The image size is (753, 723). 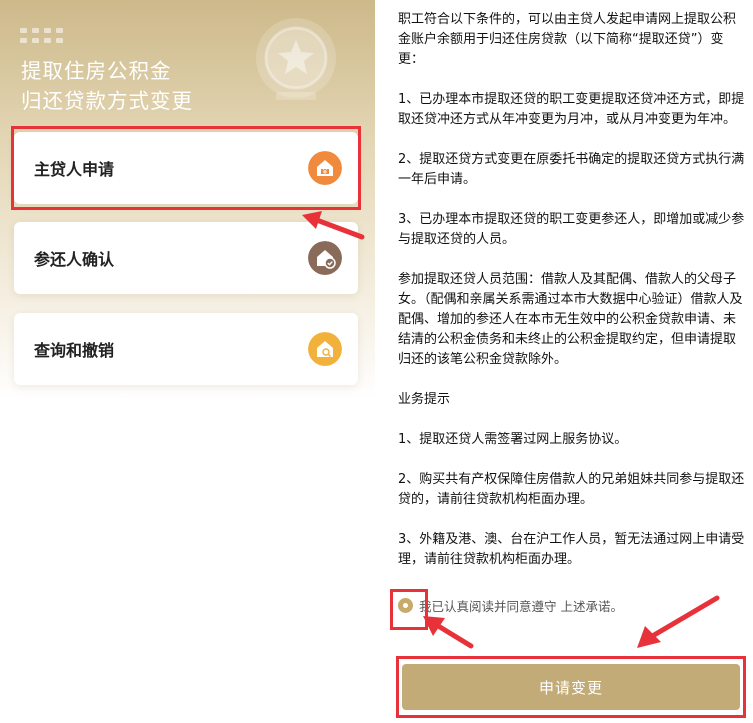 I want to click on notice-paragraph: 3、已办理本市提取还贷的职工变更参还人，即增加或减少参与提取还贷的人员。, so click(x=571, y=229).